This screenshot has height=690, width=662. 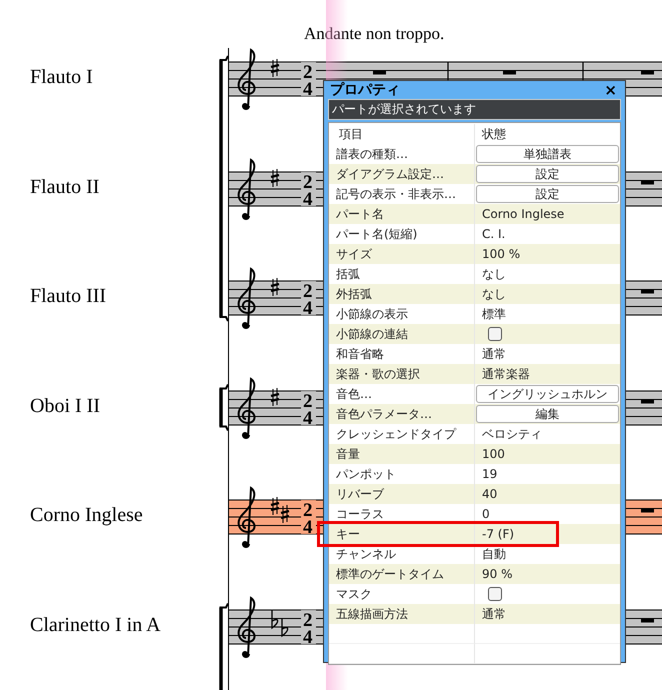 I want to click on property-value: なし, so click(x=547, y=294).